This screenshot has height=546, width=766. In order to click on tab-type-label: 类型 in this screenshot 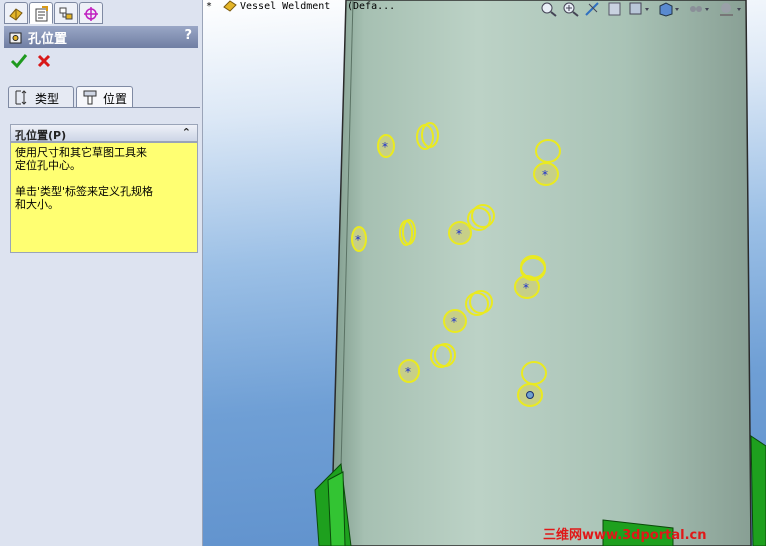, I will do `click(47, 99)`.